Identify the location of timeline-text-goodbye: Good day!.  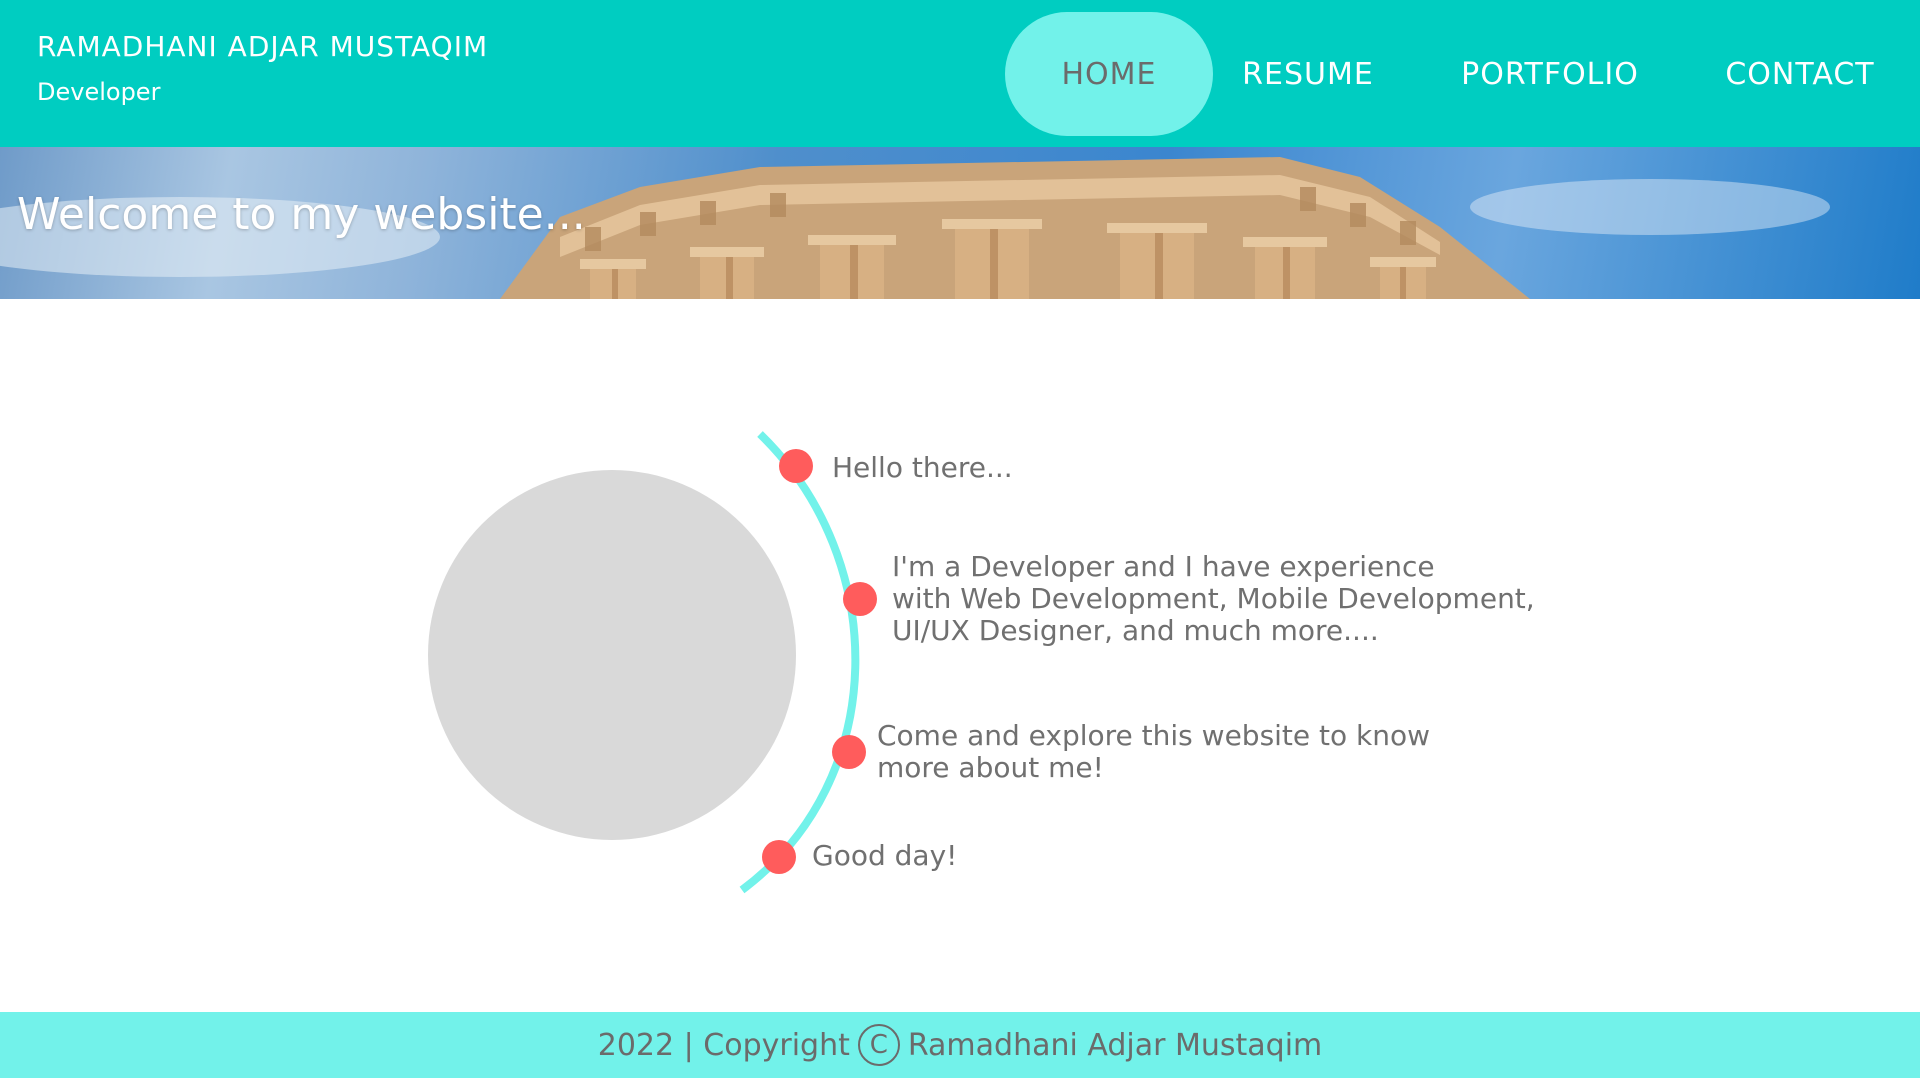
(884, 856).